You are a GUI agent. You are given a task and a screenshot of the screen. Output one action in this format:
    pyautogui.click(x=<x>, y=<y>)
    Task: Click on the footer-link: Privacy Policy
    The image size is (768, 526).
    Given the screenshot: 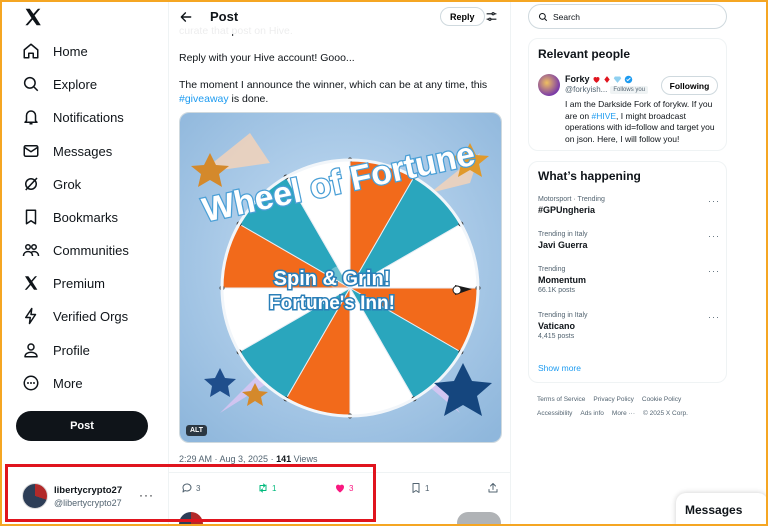 What is the action you would take?
    pyautogui.click(x=613, y=400)
    